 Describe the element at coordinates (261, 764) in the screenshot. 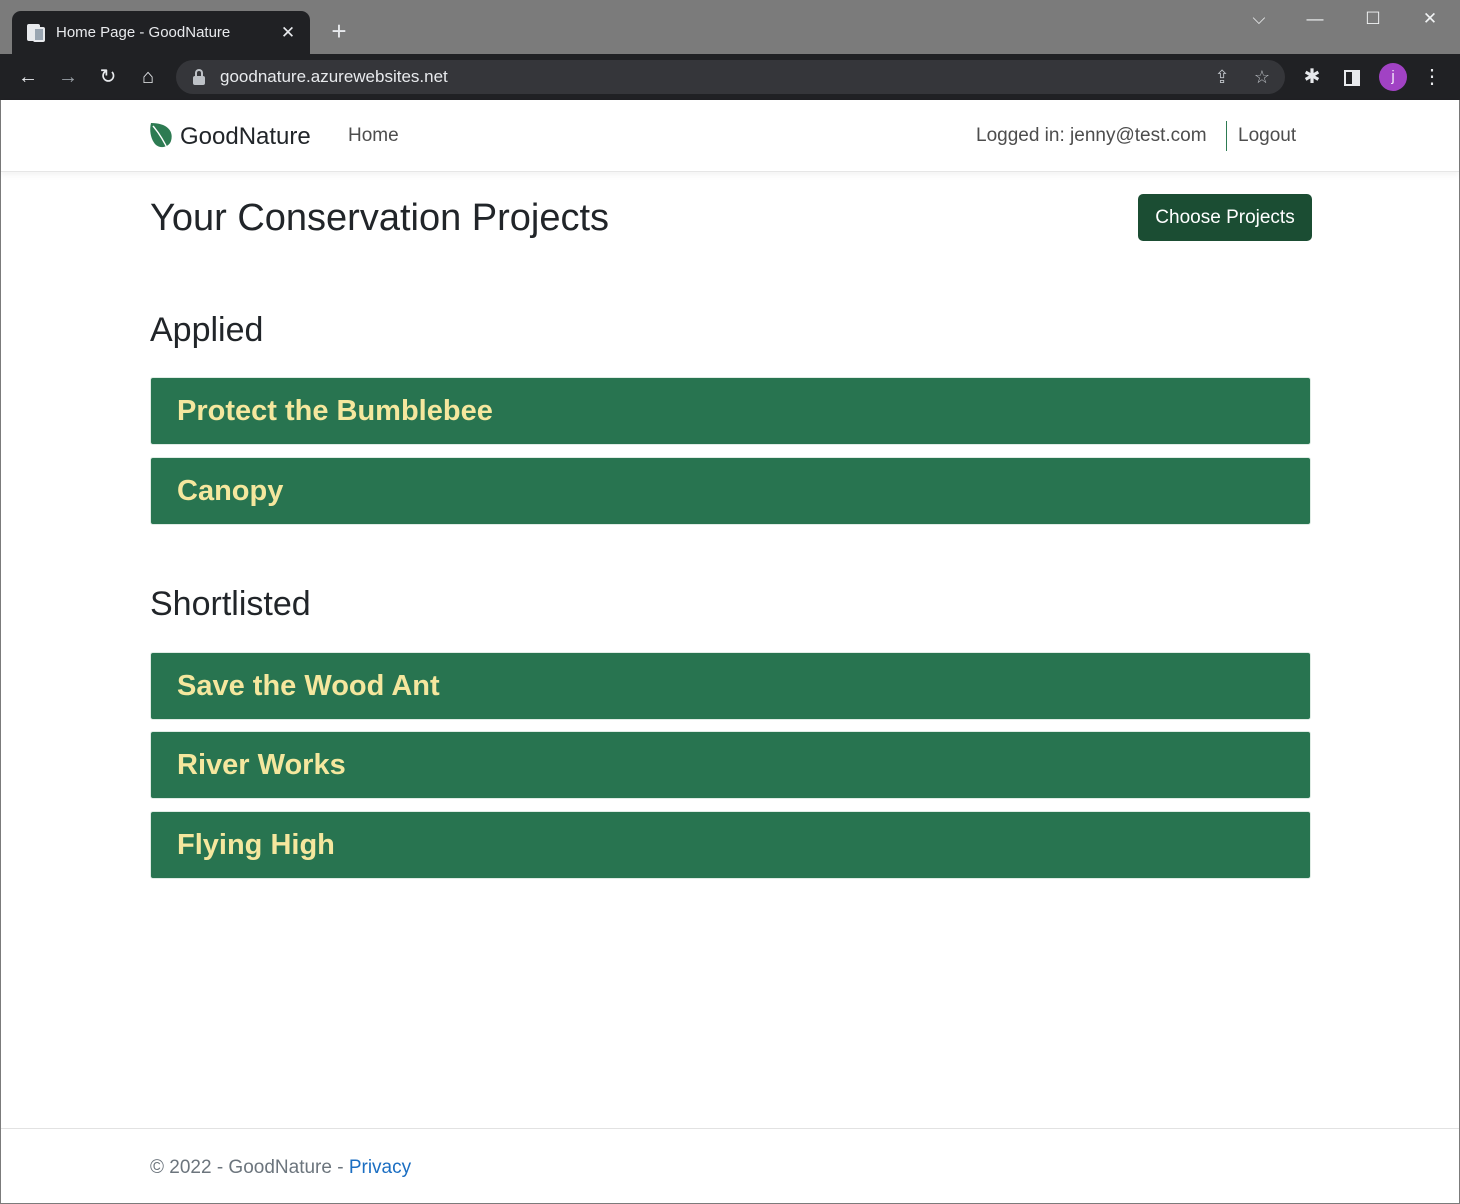

I see `project-title: River Works` at that location.